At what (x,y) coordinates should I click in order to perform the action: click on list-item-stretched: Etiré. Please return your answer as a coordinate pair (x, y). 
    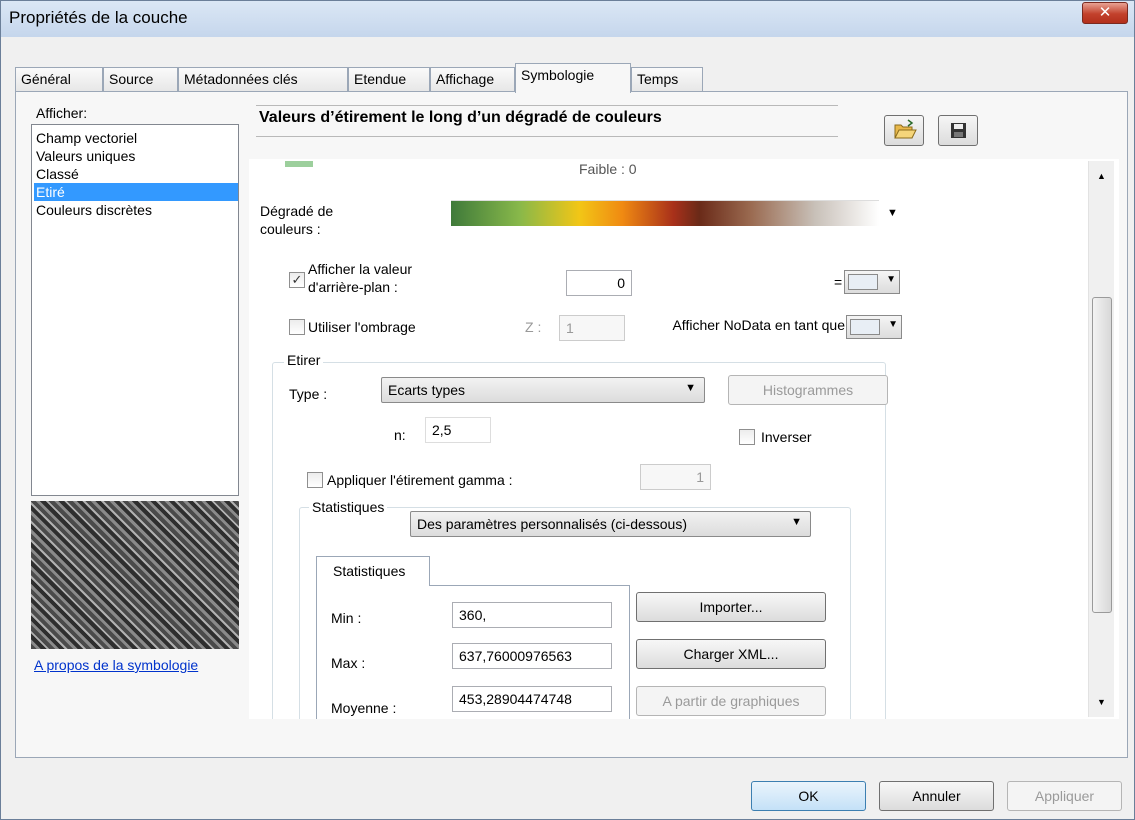
    Looking at the image, I should click on (136, 192).